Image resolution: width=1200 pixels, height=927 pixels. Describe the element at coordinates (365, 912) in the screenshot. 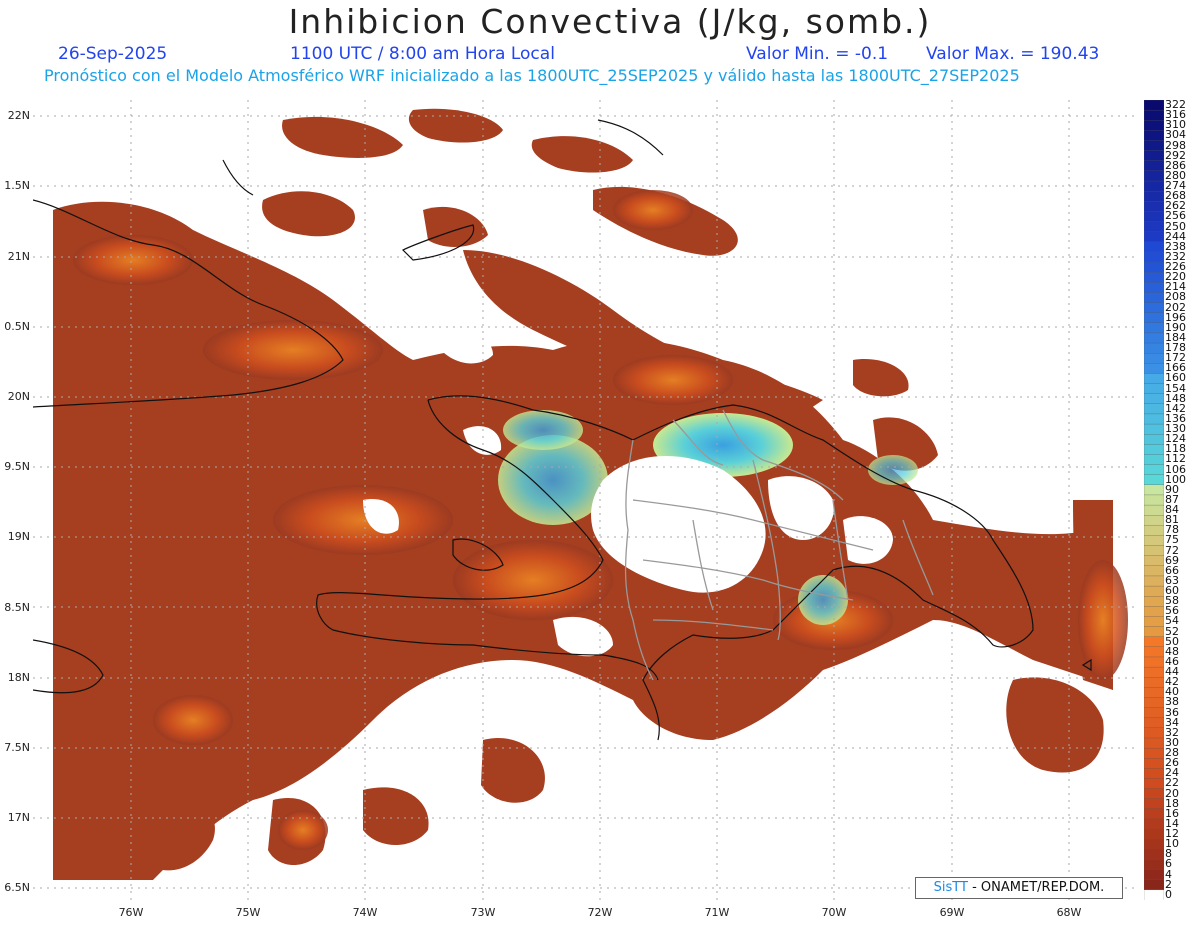

I see `lon-label: 74W` at that location.